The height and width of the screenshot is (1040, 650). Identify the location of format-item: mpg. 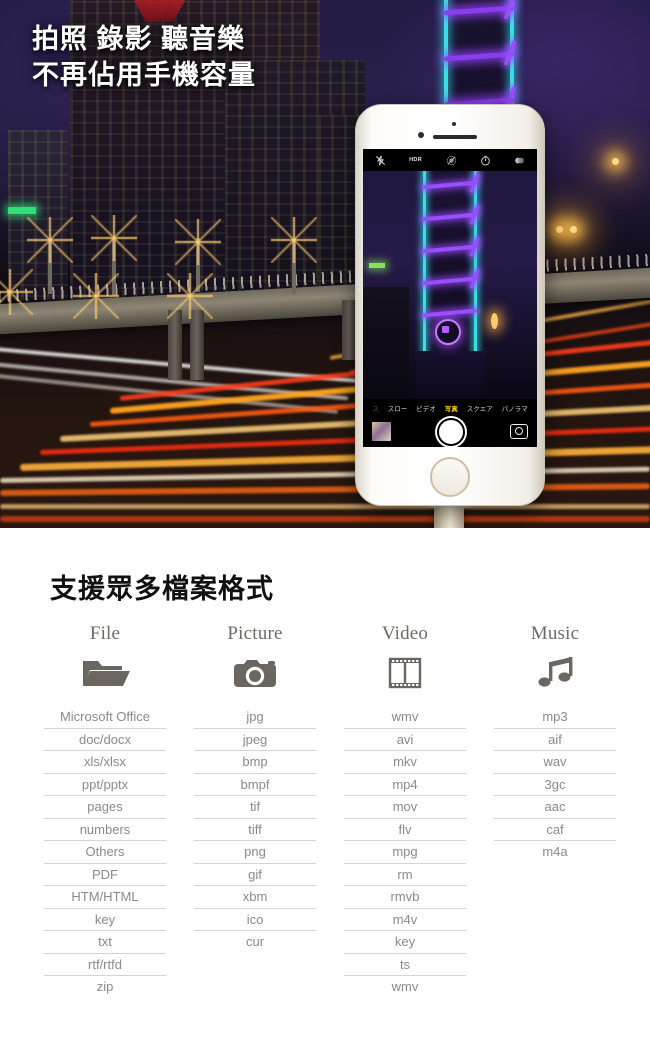
(405, 852).